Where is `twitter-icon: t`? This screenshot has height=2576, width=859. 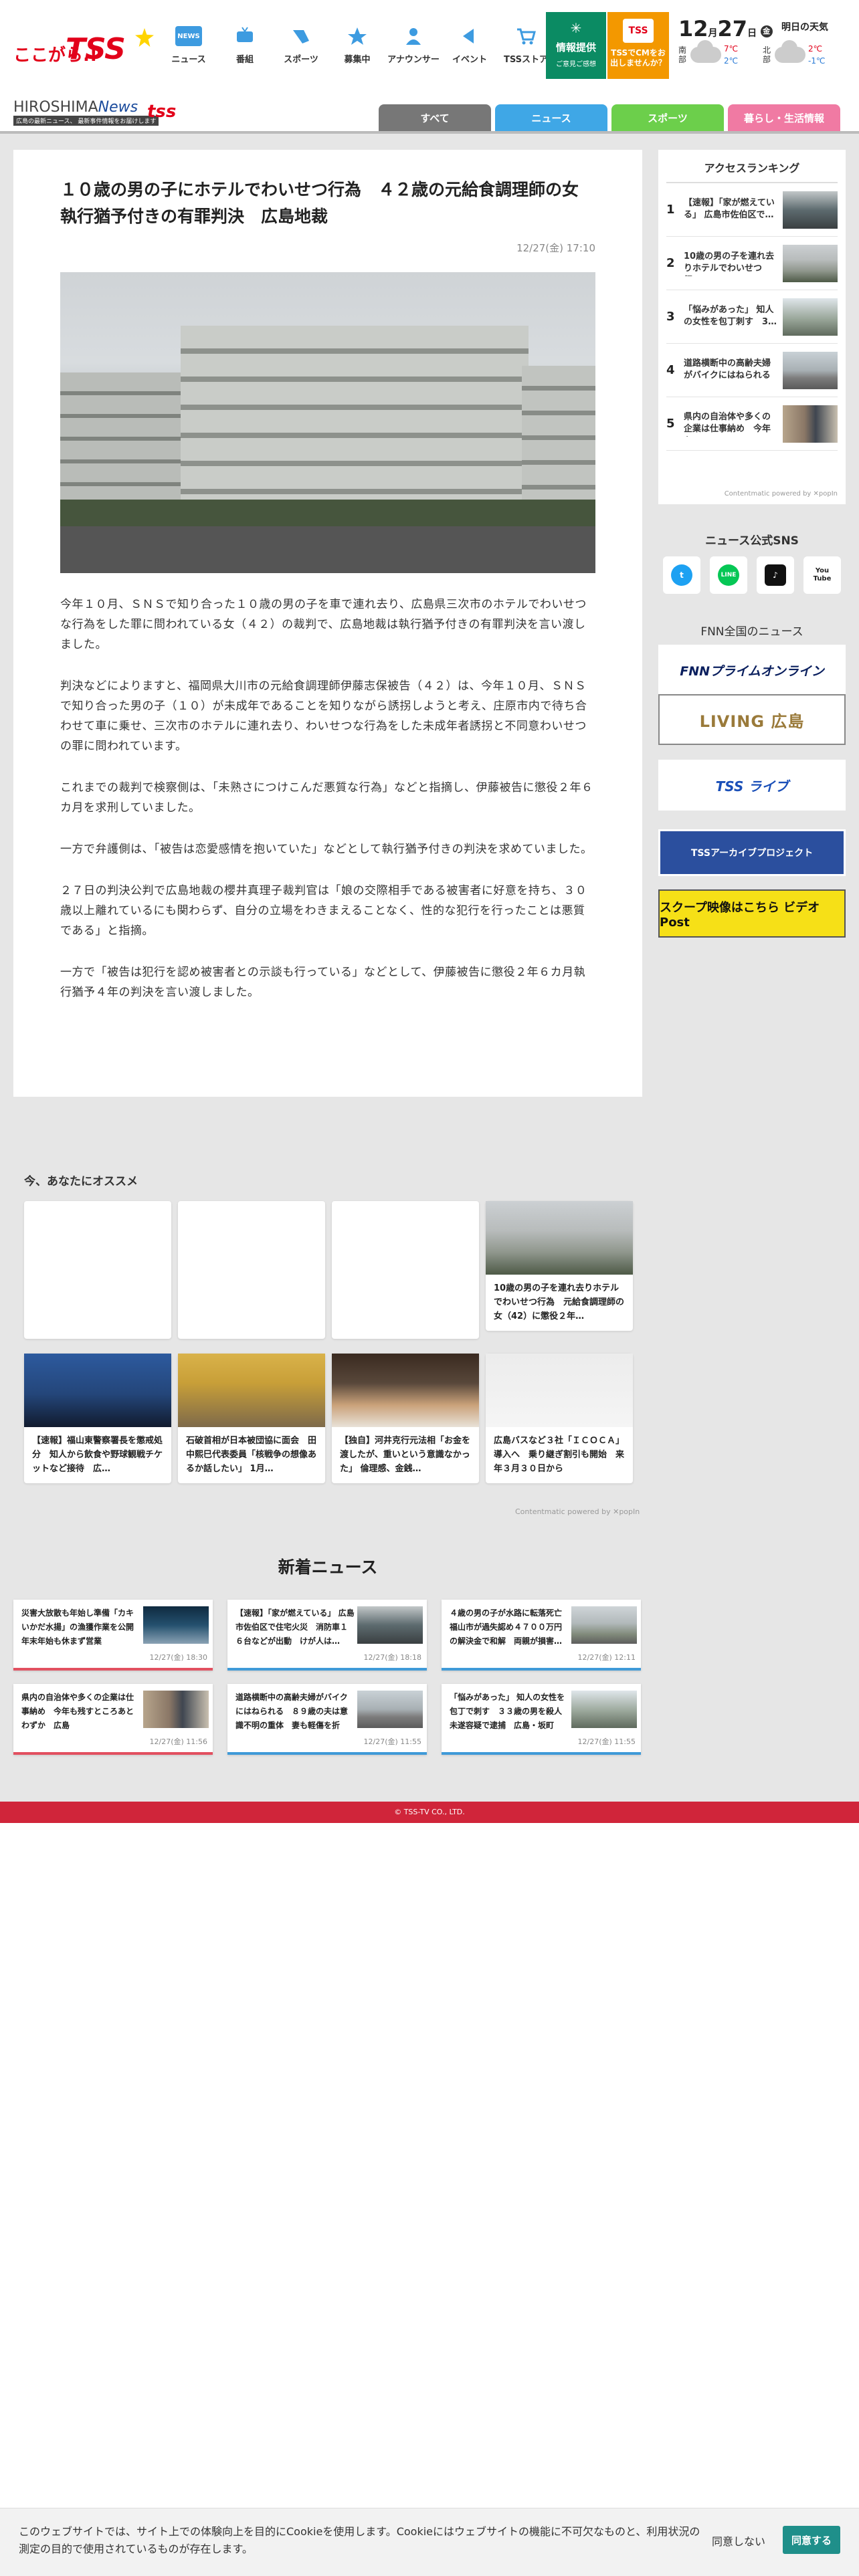
twitter-icon: t is located at coordinates (682, 575).